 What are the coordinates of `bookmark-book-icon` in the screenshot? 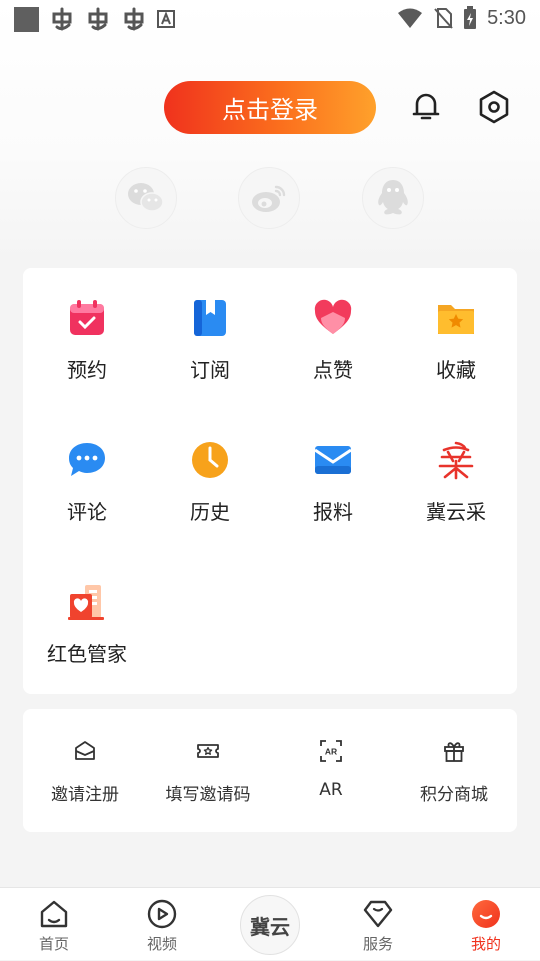 It's located at (210, 318).